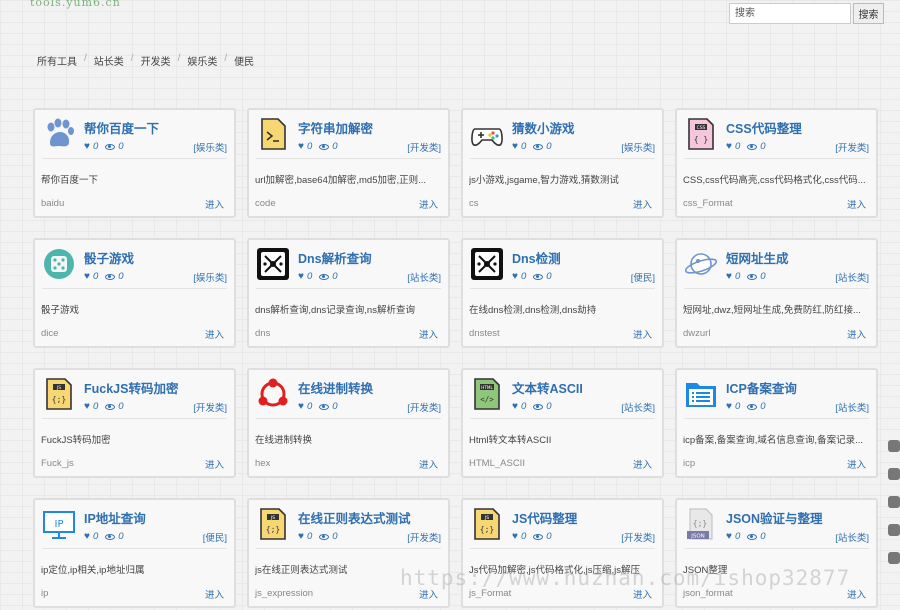 The image size is (900, 610). What do you see at coordinates (894, 502) in the screenshot?
I see `monitor-icon` at bounding box center [894, 502].